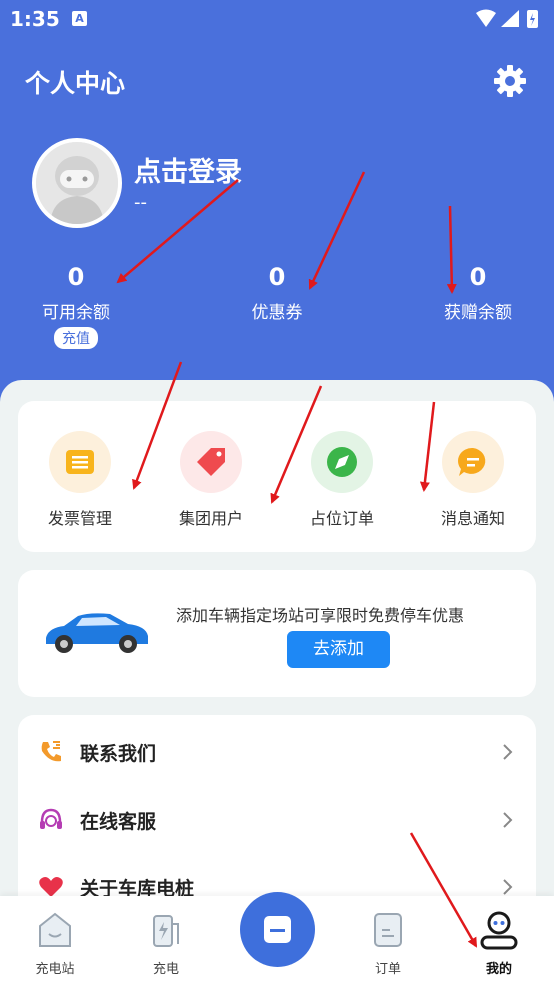 The width and height of the screenshot is (554, 984). What do you see at coordinates (277, 277) in the screenshot?
I see `coupons-value: 0` at bounding box center [277, 277].